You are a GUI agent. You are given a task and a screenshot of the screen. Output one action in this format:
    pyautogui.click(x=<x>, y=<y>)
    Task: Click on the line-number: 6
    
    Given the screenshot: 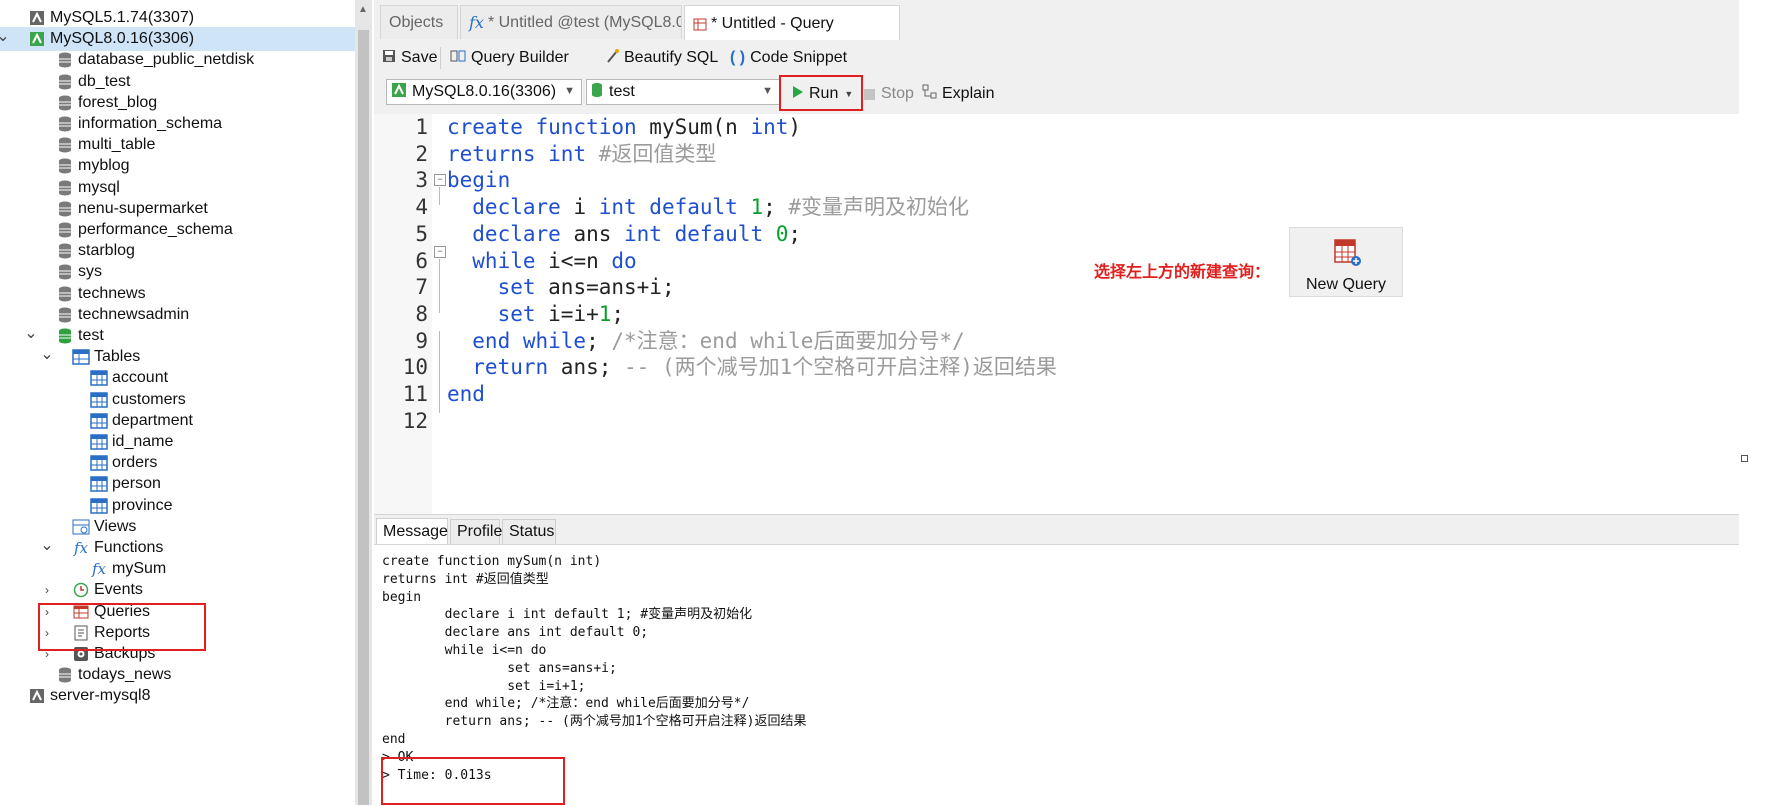 What is the action you would take?
    pyautogui.click(x=421, y=260)
    